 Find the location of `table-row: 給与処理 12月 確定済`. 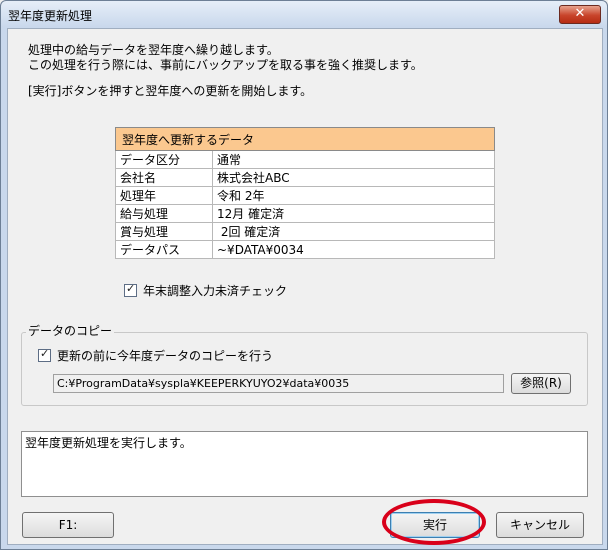

table-row: 給与処理 12月 確定済 is located at coordinates (305, 213).